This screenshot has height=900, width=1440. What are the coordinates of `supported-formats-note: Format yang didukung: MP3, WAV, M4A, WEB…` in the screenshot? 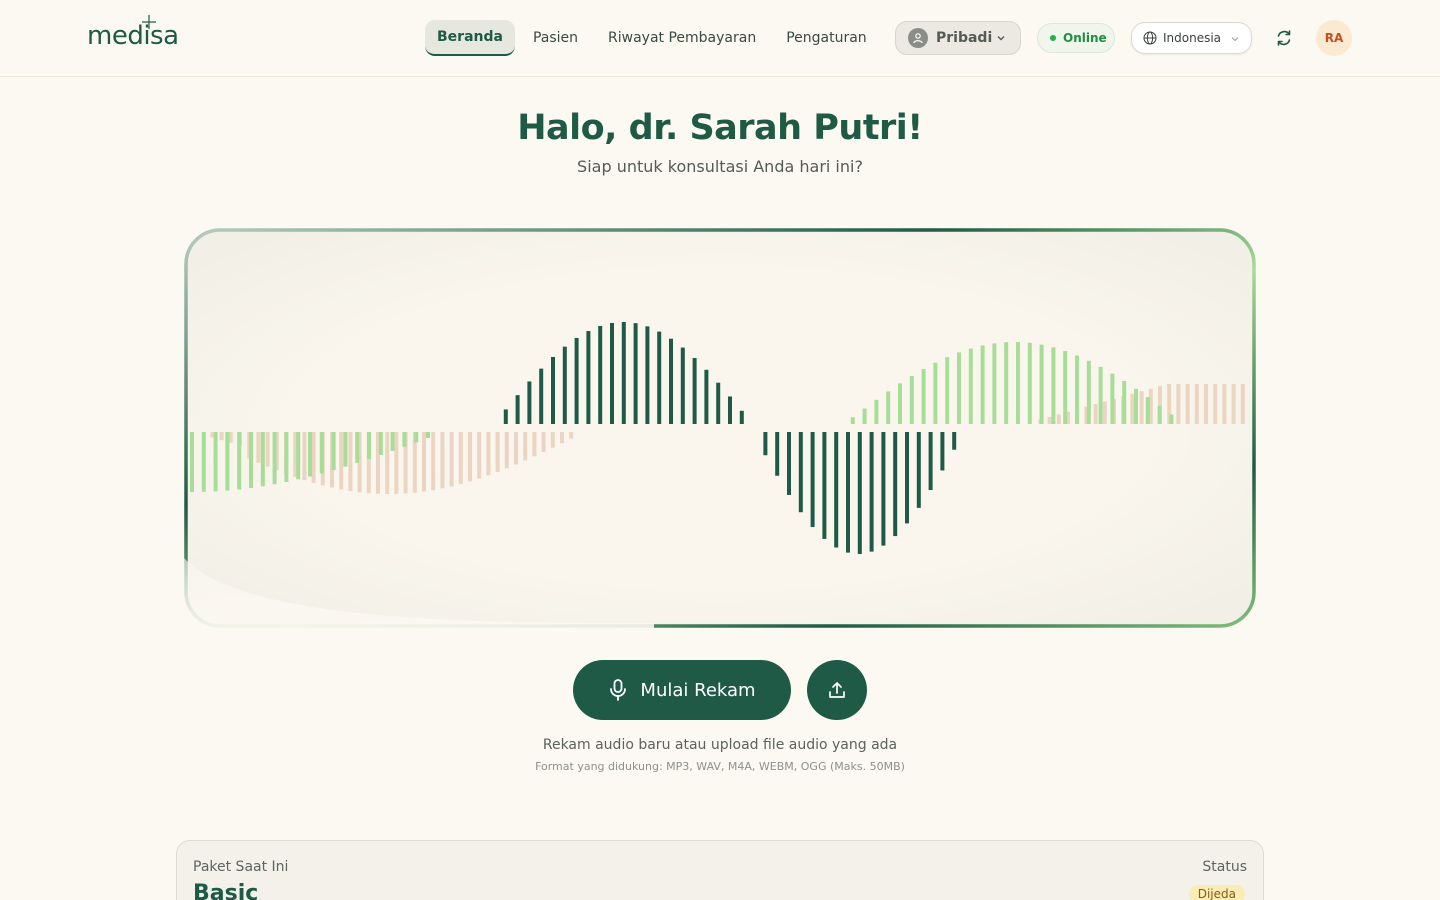 It's located at (720, 766).